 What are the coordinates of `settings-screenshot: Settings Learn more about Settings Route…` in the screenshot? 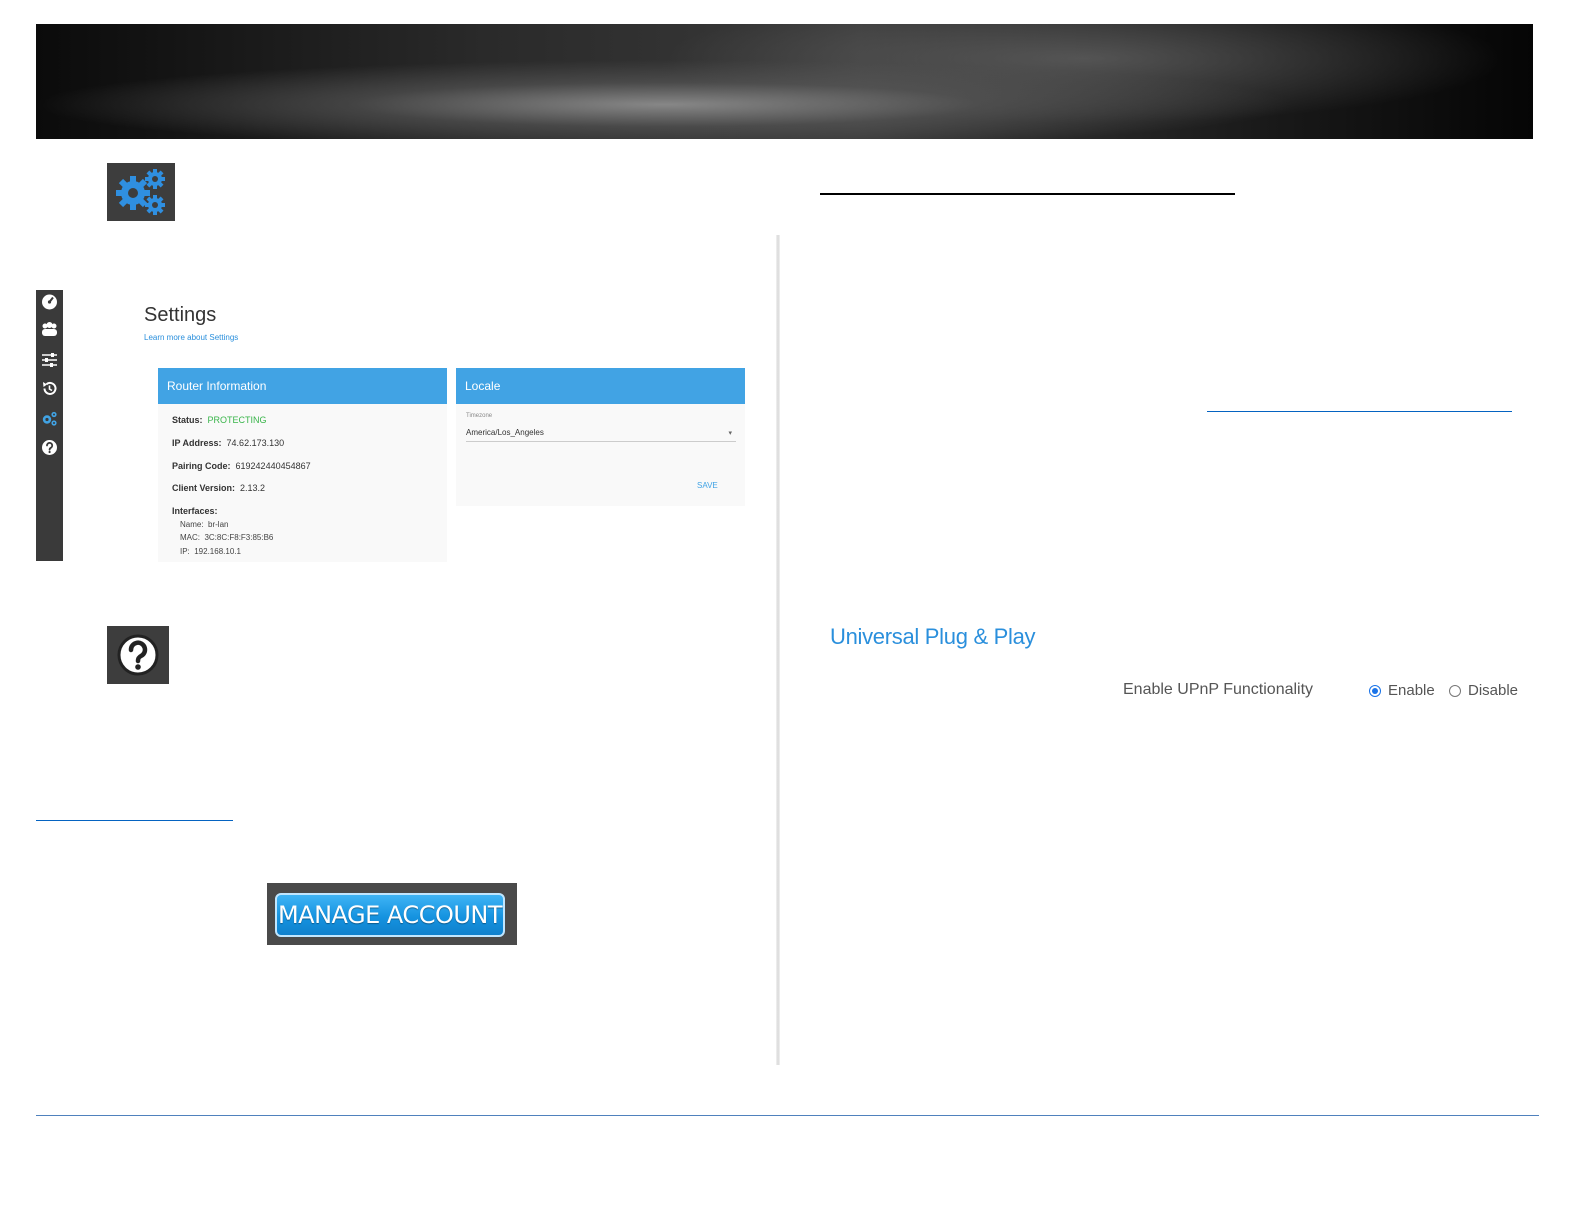 It's located at (394, 426).